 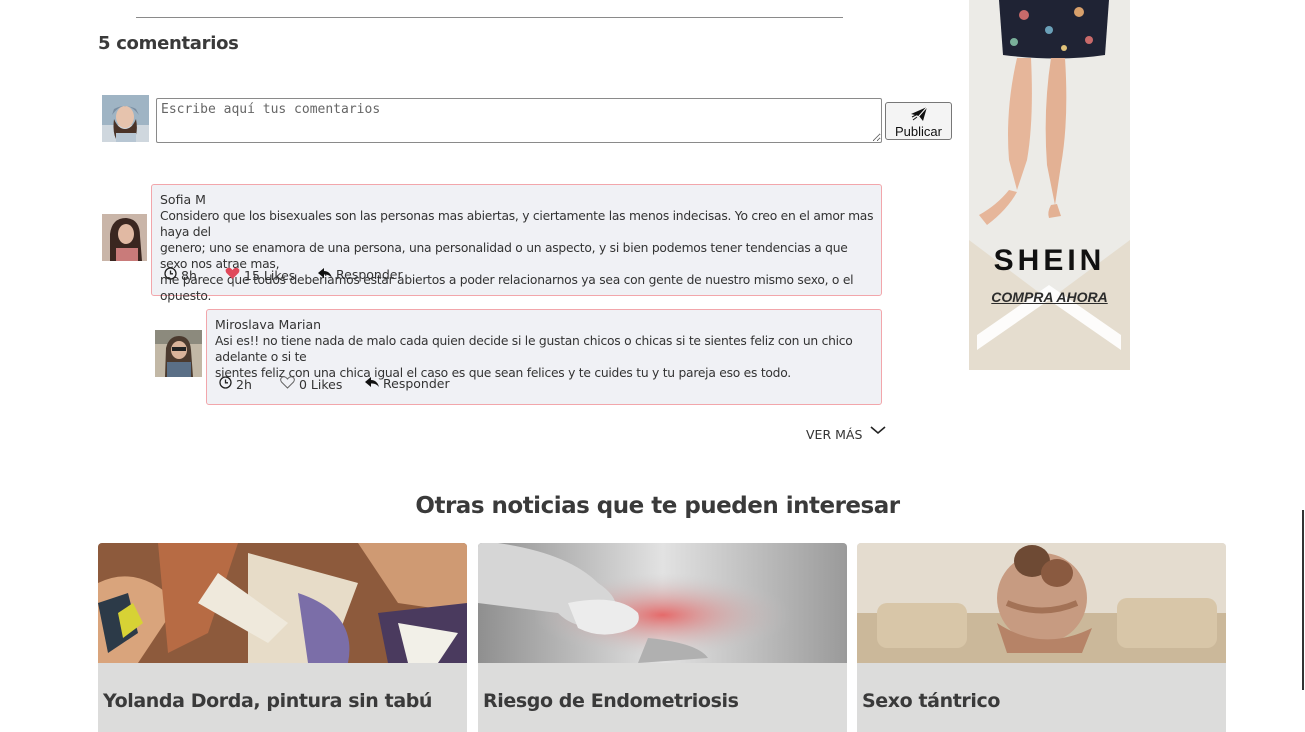 What do you see at coordinates (919, 115) in the screenshot?
I see `send-icon` at bounding box center [919, 115].